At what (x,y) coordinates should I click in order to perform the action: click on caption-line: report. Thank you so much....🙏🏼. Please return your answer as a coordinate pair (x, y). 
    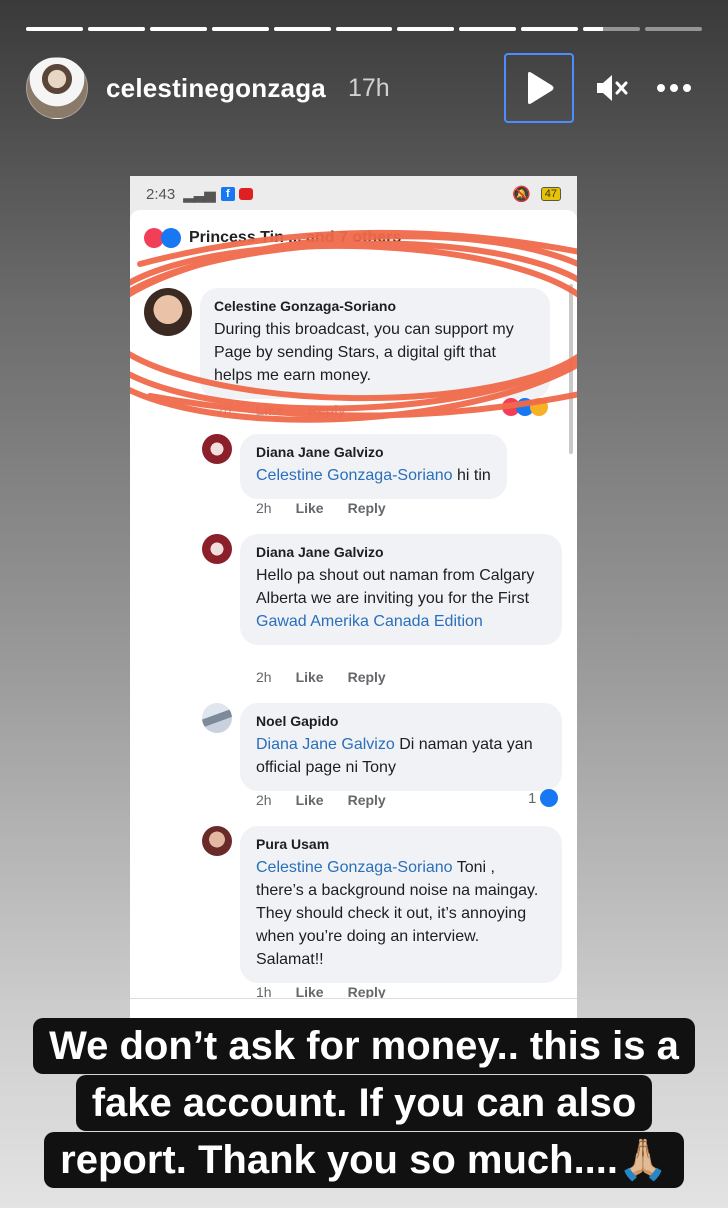
    Looking at the image, I should click on (364, 1160).